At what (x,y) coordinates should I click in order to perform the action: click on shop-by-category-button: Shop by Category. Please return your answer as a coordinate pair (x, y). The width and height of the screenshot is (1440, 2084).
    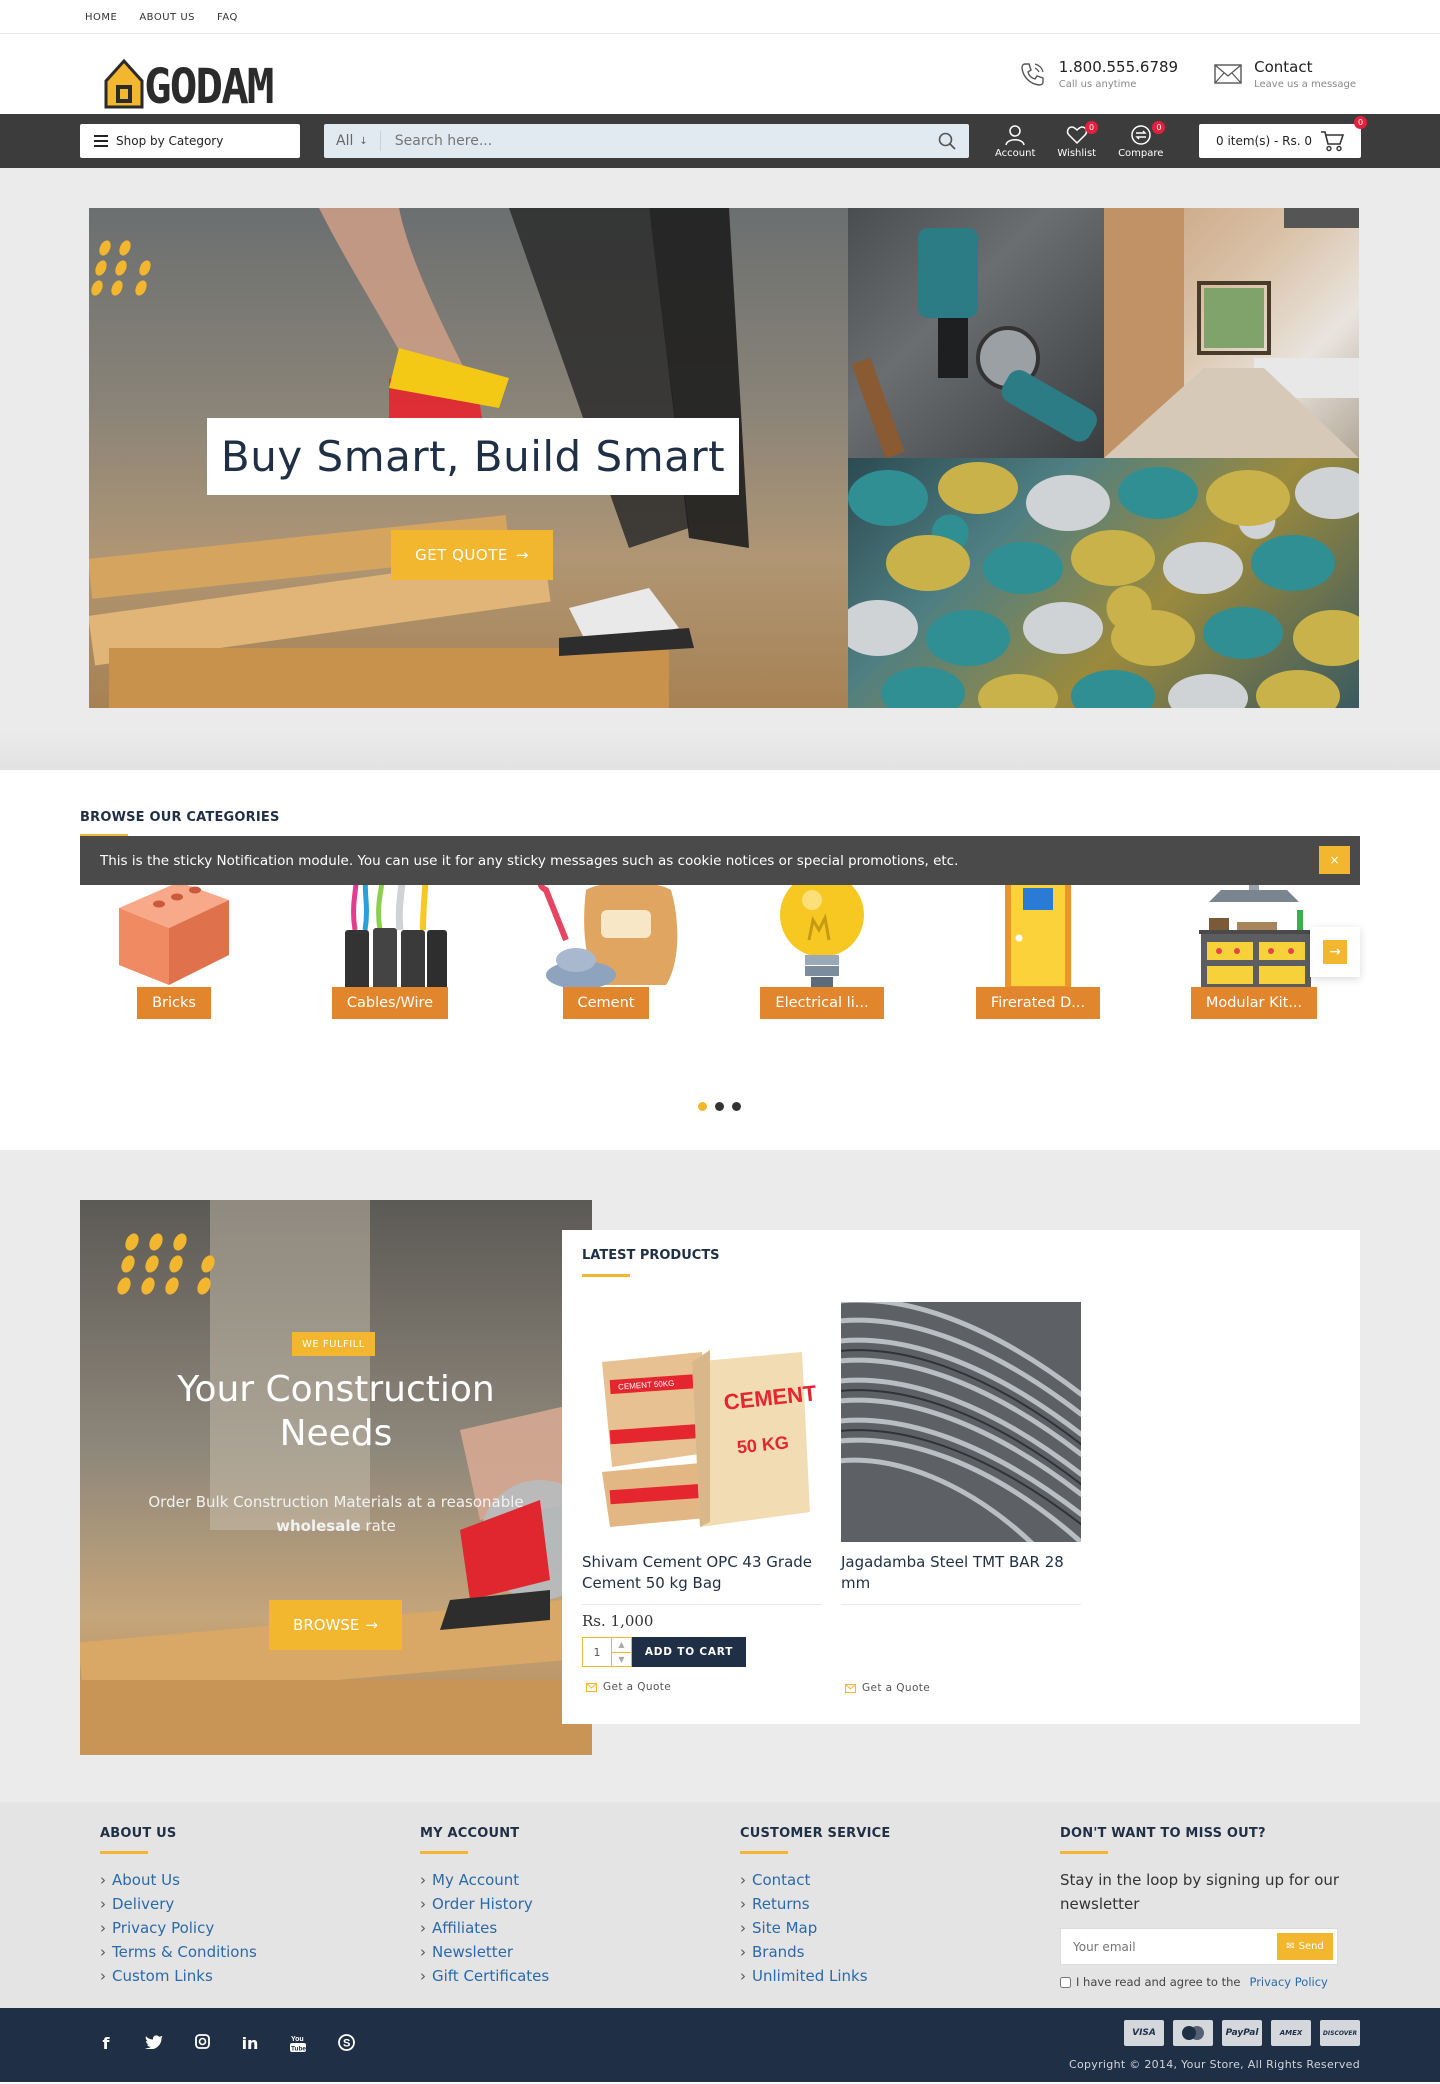
    Looking at the image, I should click on (190, 141).